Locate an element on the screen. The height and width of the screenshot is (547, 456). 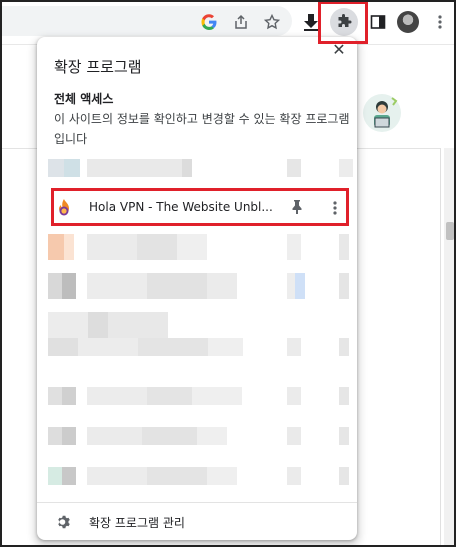
google-icon is located at coordinates (209, 22).